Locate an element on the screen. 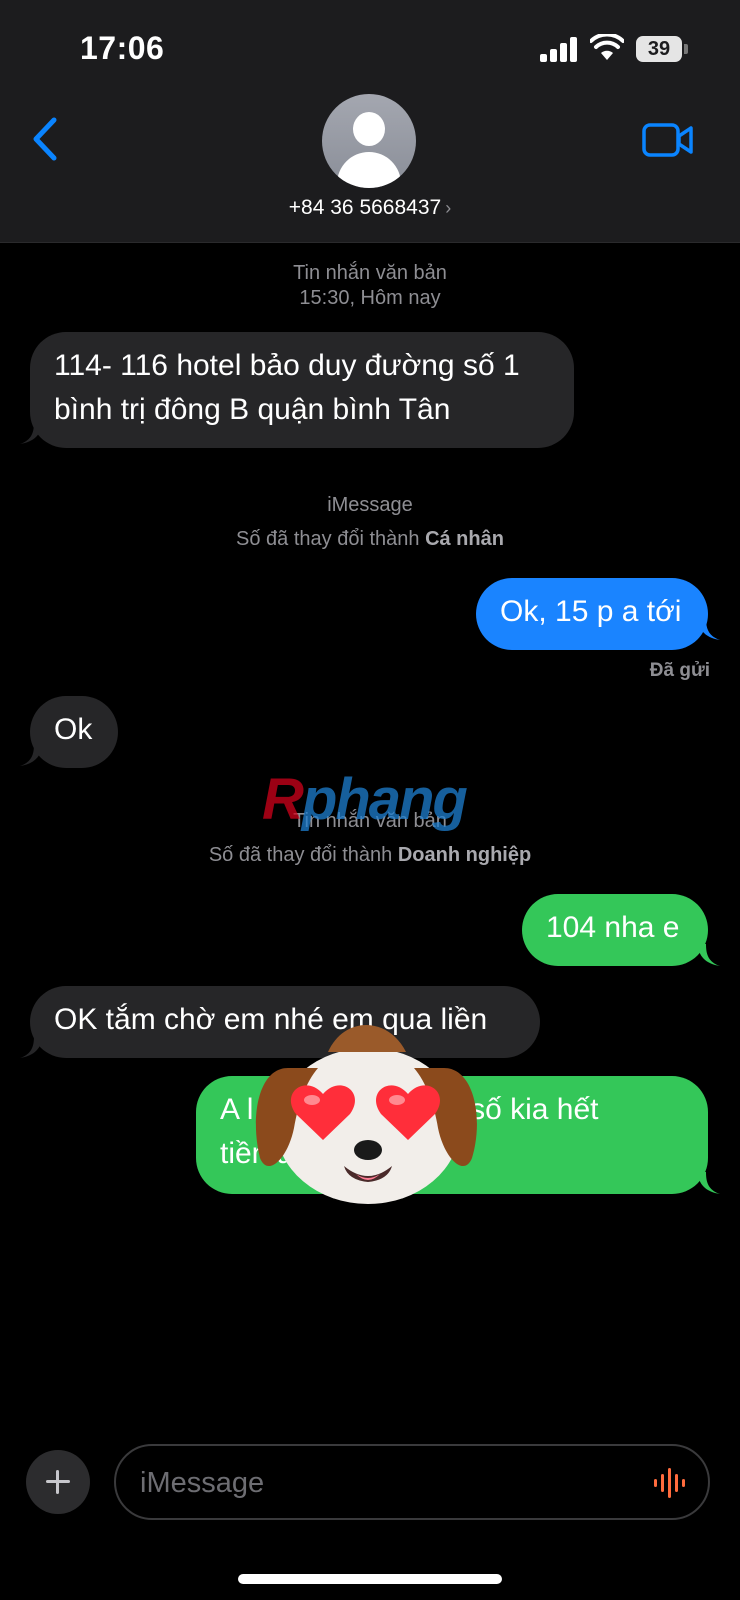 Image resolution: width=740 pixels, height=1600 pixels. meta-number-change: Số đã thay đổi thành Cá nhân is located at coordinates (370, 539).